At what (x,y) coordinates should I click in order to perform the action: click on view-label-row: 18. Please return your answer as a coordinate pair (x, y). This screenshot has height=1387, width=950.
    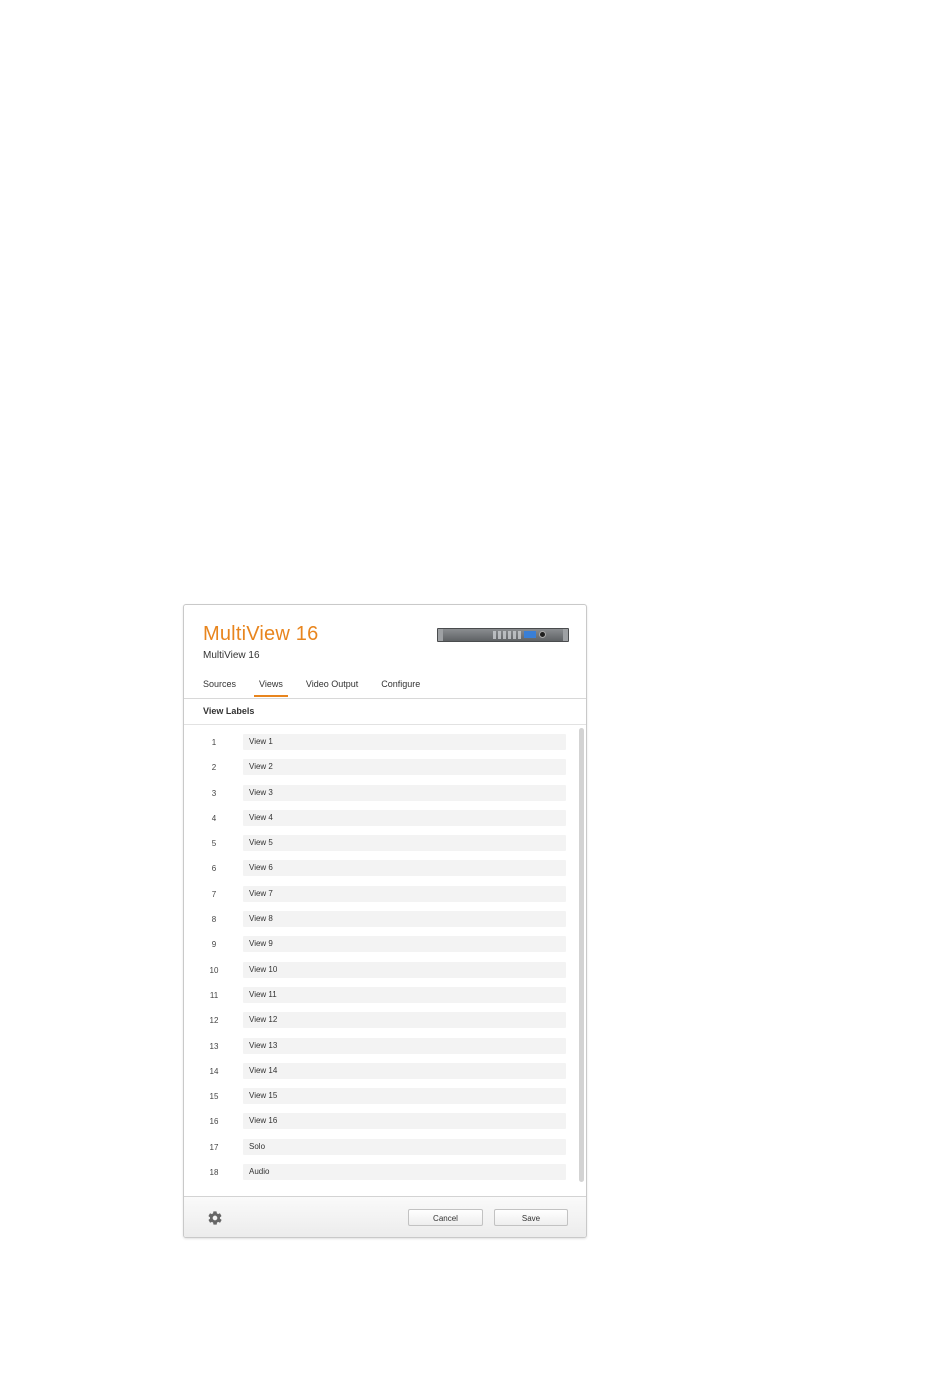
    Looking at the image, I should click on (379, 1176).